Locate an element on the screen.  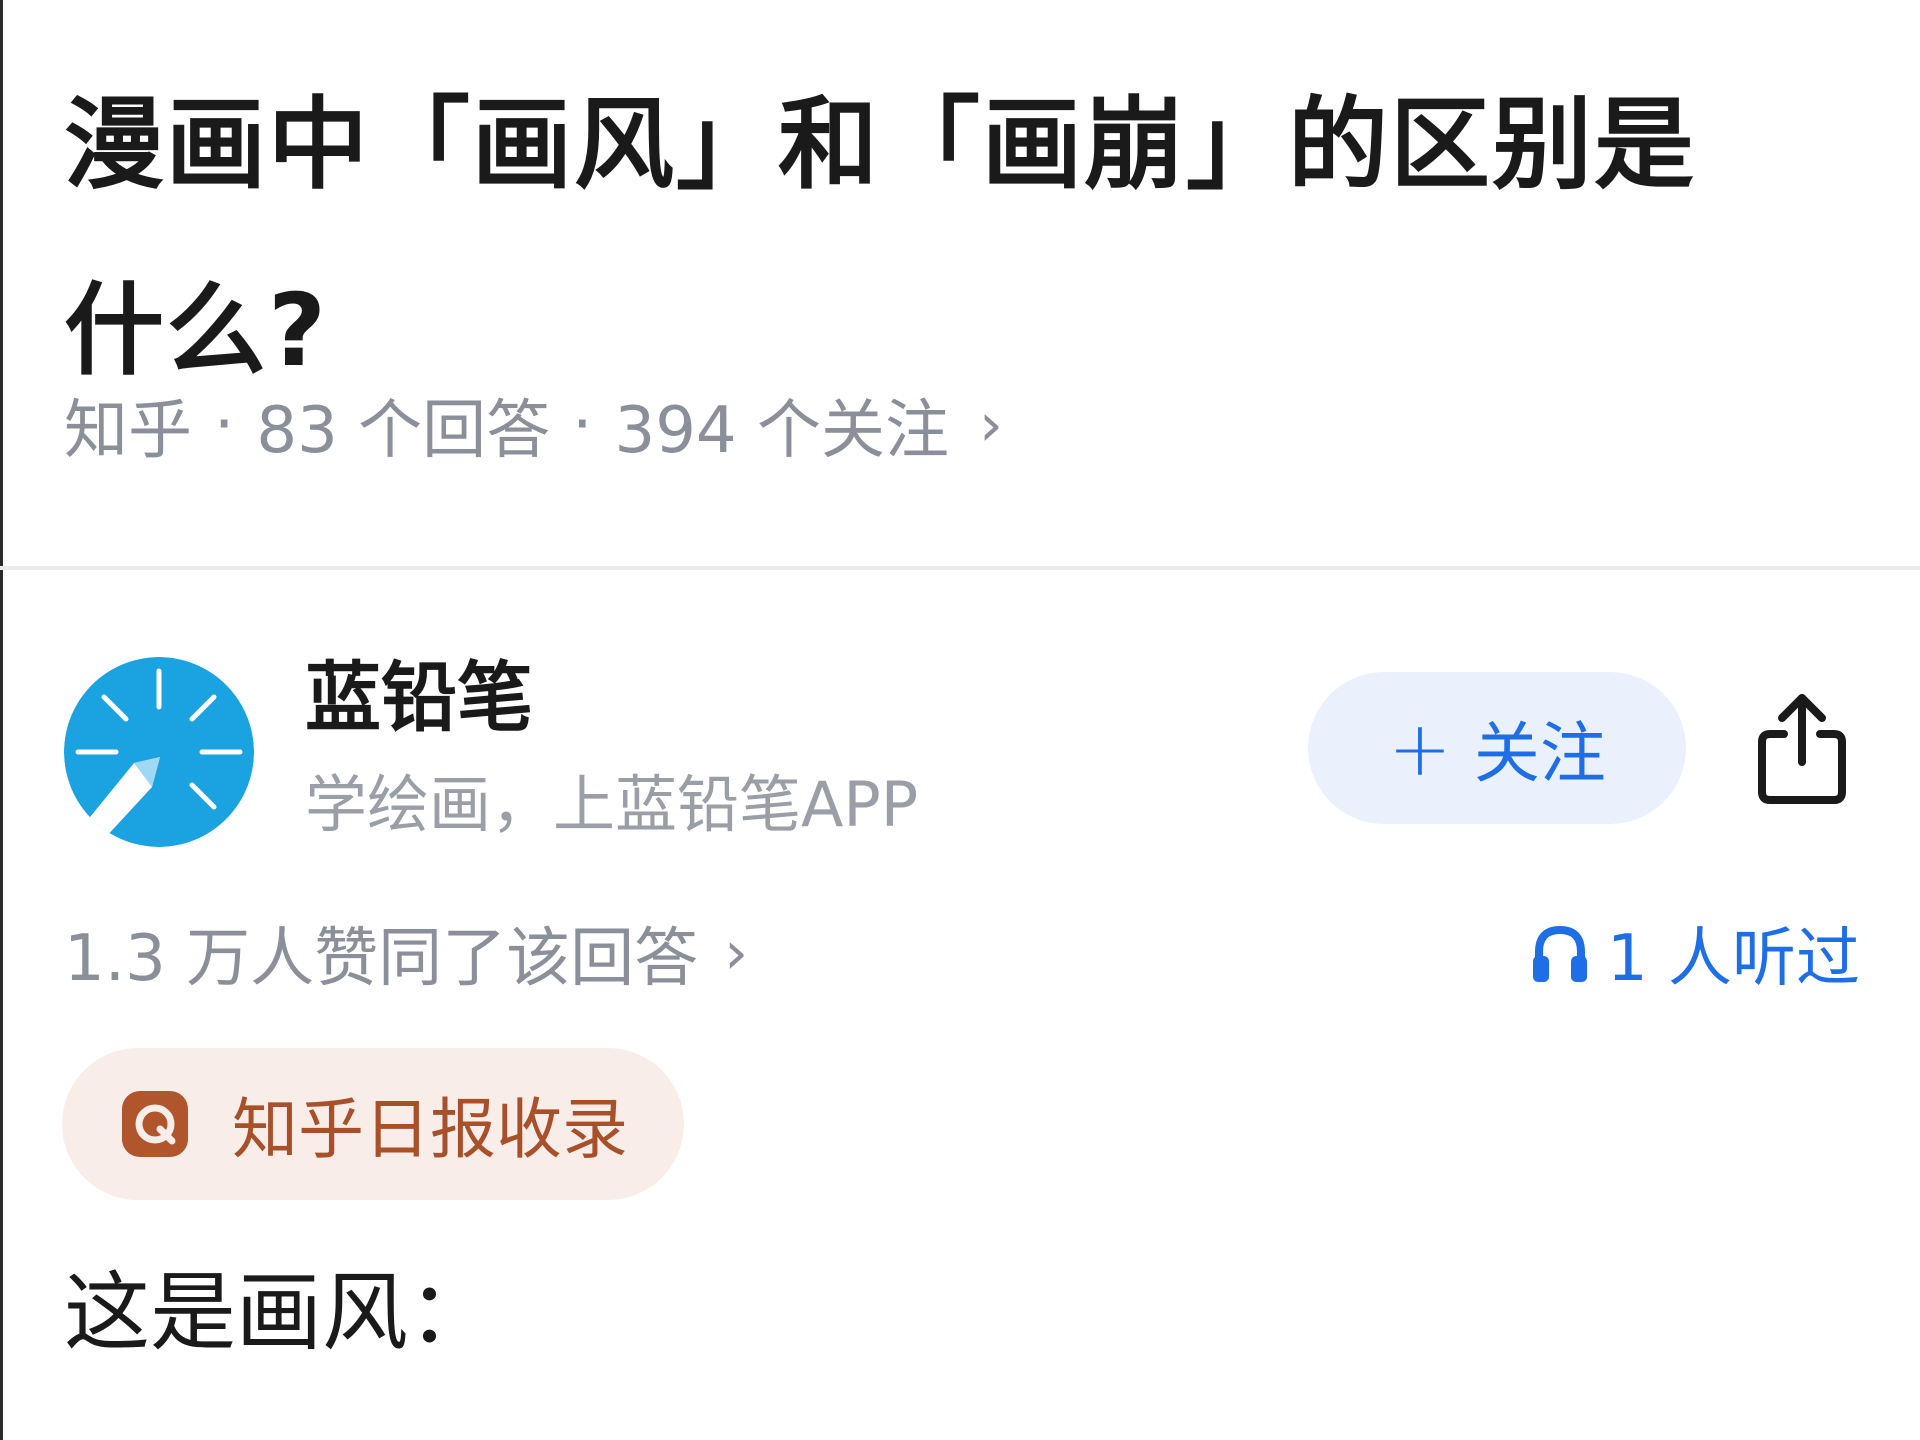
answer-count: 83 个回答 is located at coordinates (403, 431).